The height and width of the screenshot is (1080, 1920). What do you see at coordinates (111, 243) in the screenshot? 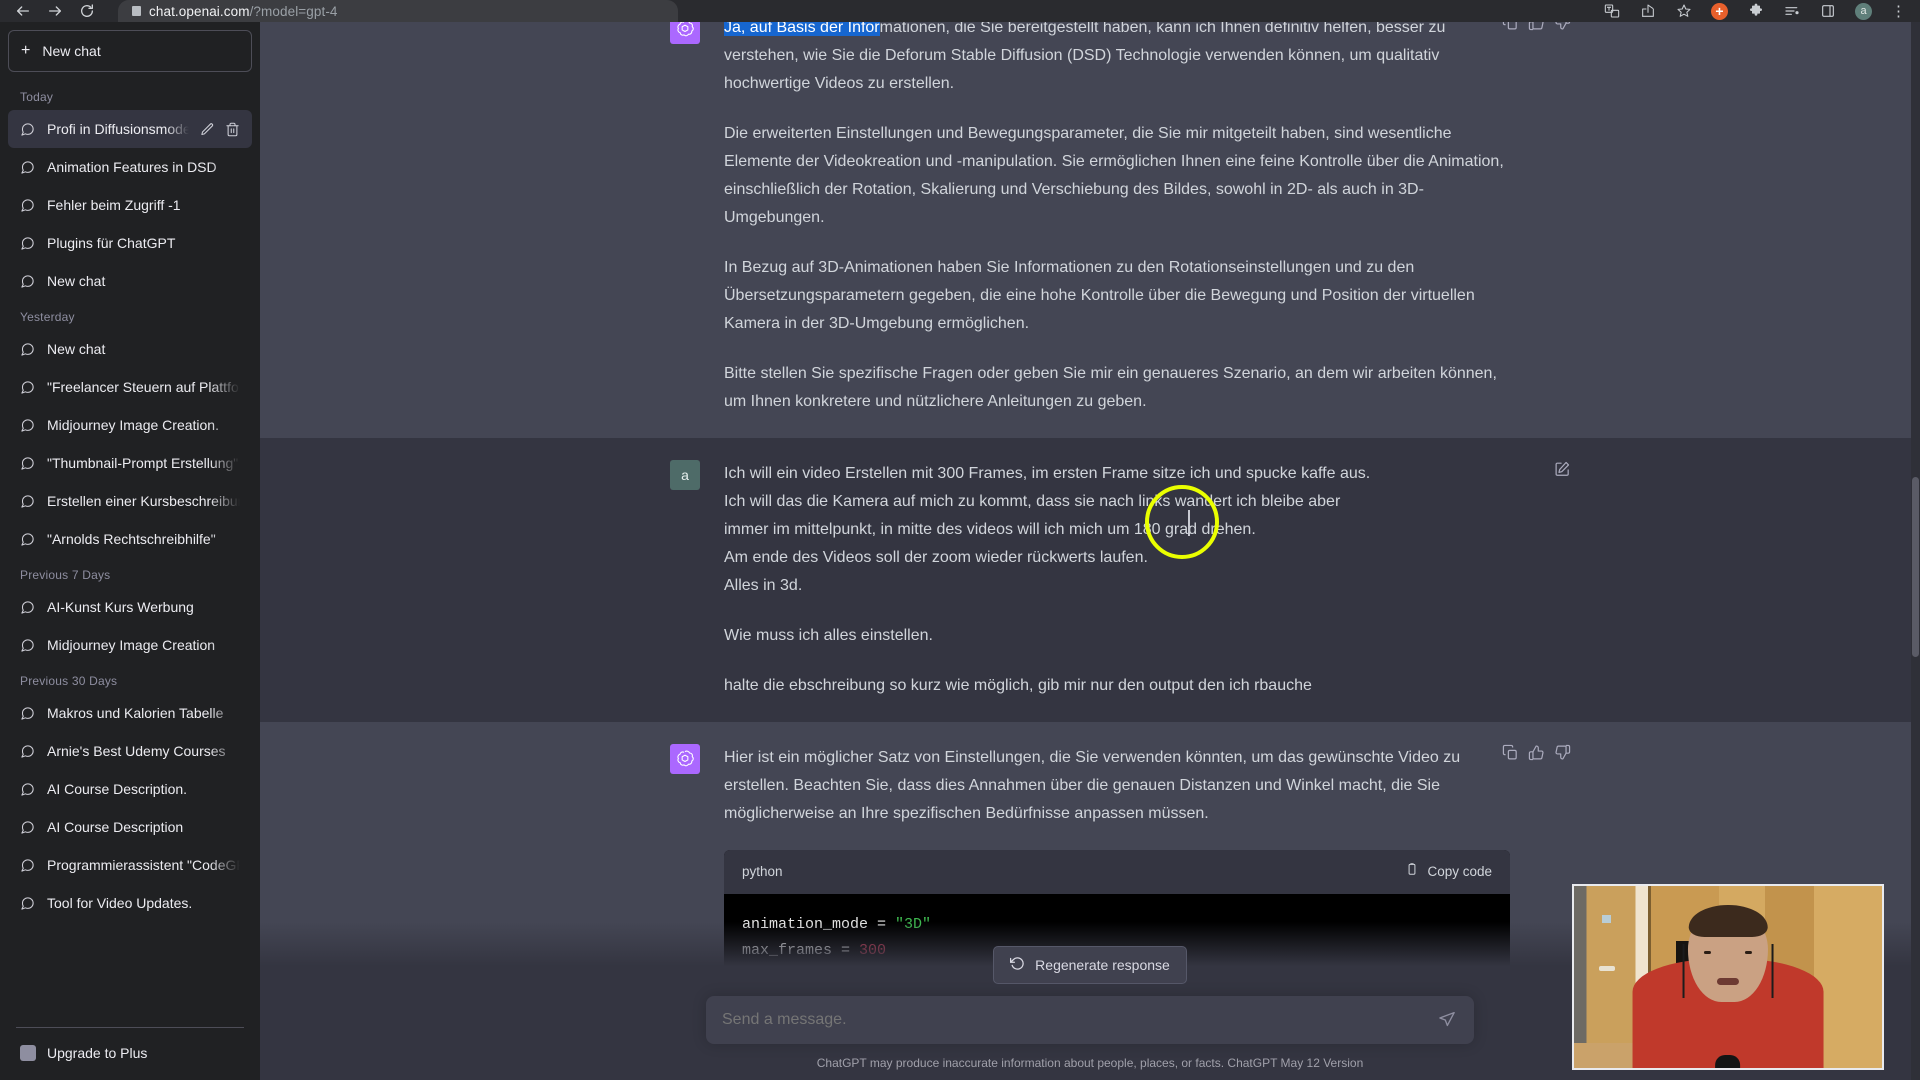
I see `sidebar-item-label: Plugins für ChatGPT` at bounding box center [111, 243].